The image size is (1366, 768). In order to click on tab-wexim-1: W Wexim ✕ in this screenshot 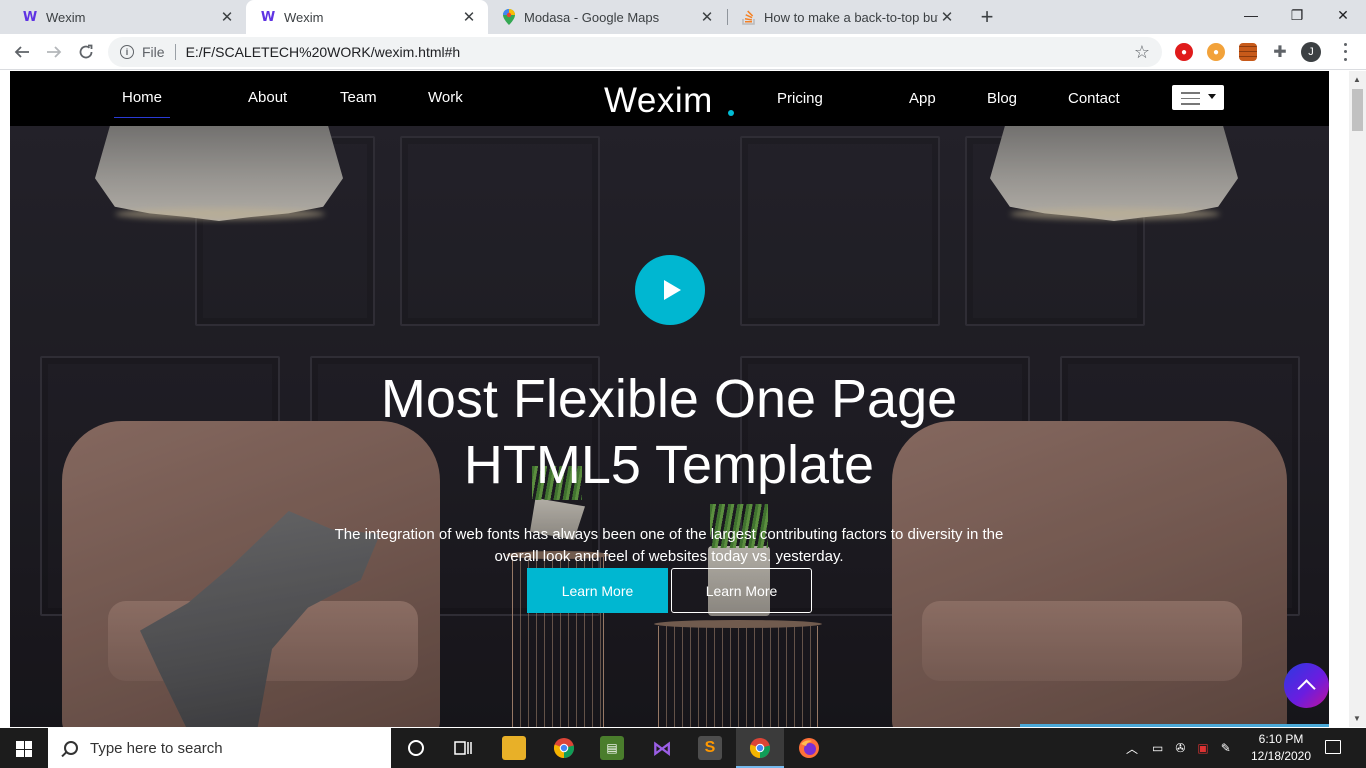, I will do `click(127, 17)`.